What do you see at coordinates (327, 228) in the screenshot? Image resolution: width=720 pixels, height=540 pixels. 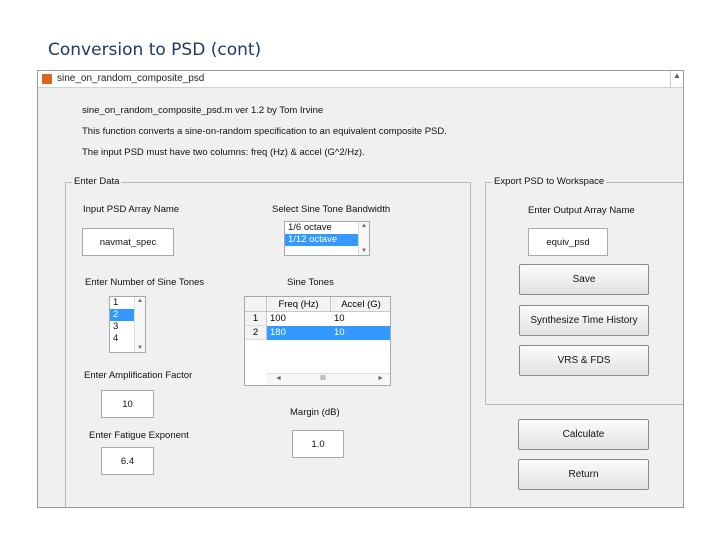 I see `bandwidth-option: 1/6 octave` at bounding box center [327, 228].